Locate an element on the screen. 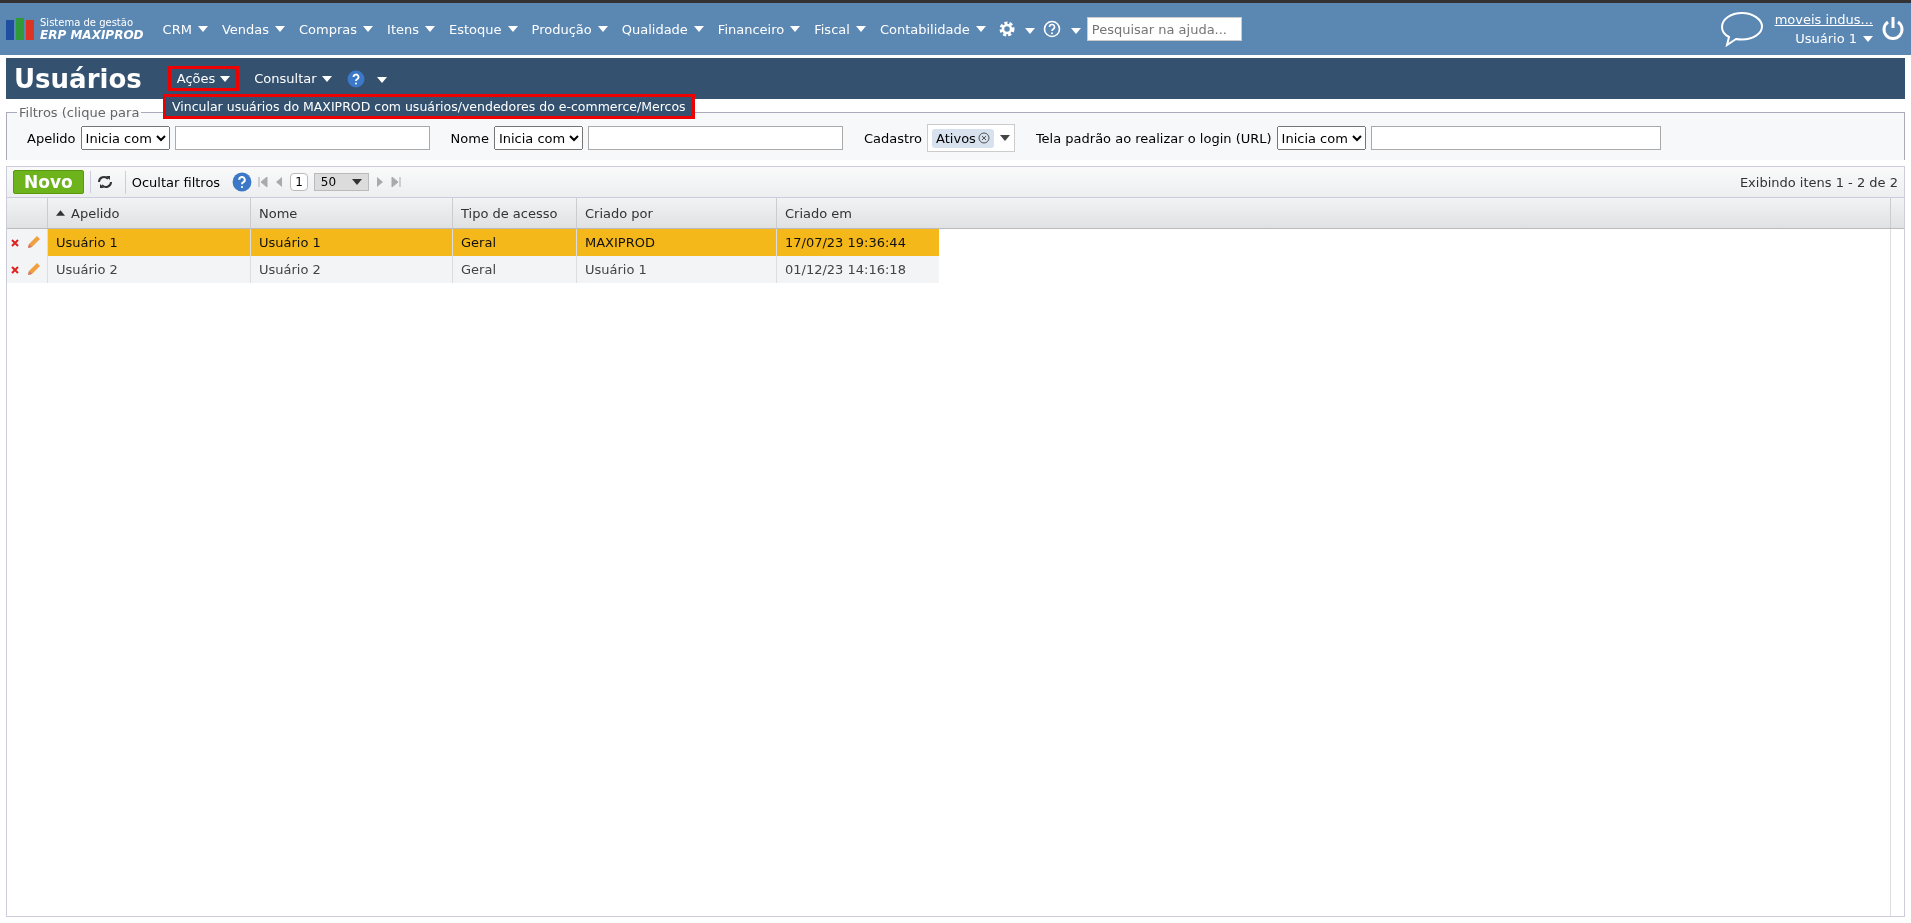 This screenshot has height=923, width=1911. items-summary: Exibindo itens 1 - 2 de 2 is located at coordinates (1818, 182).